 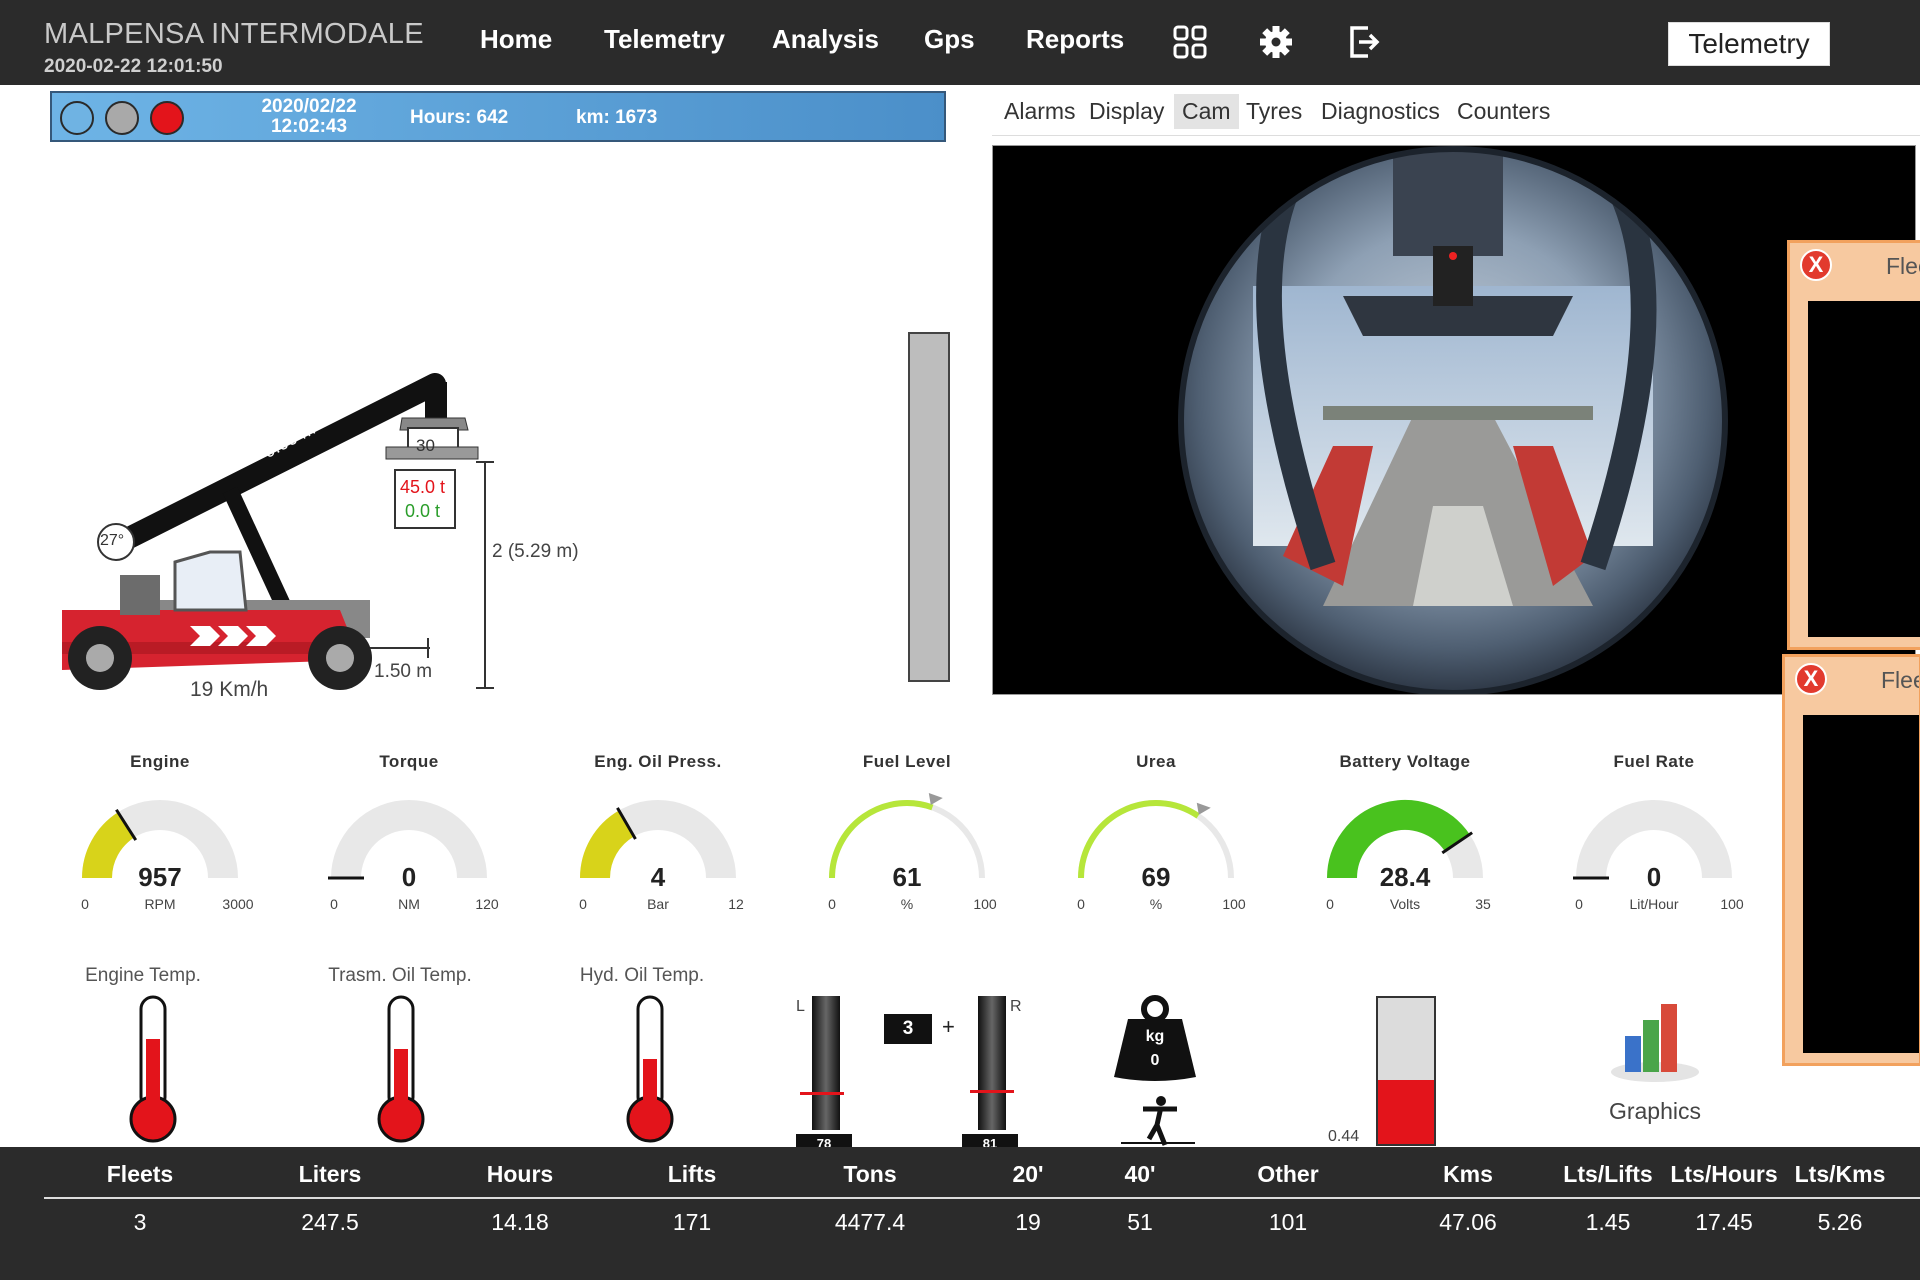 What do you see at coordinates (1724, 1222) in the screenshot?
I see `stat-value: 17.45` at bounding box center [1724, 1222].